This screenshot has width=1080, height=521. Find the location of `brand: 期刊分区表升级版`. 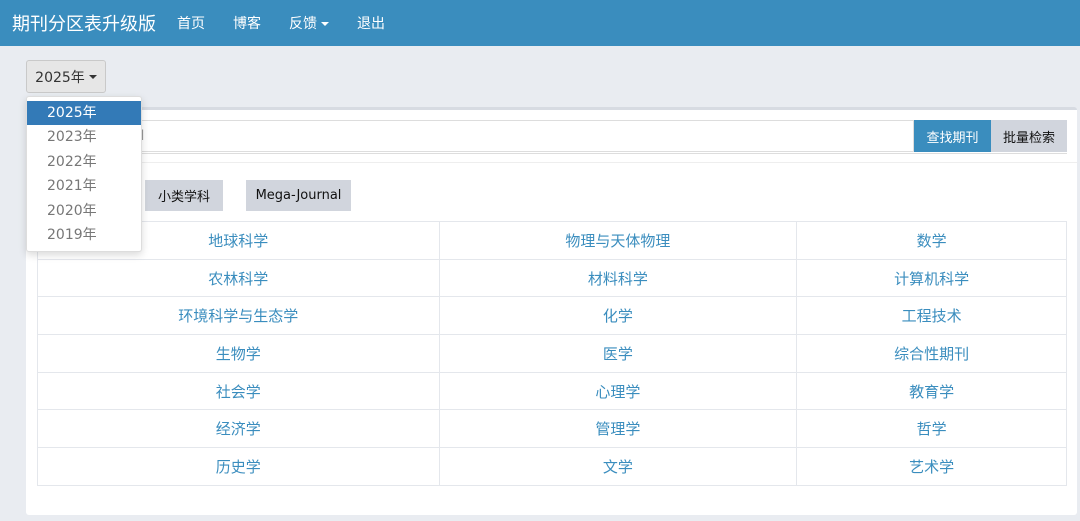

brand: 期刊分区表升级版 is located at coordinates (94, 23).